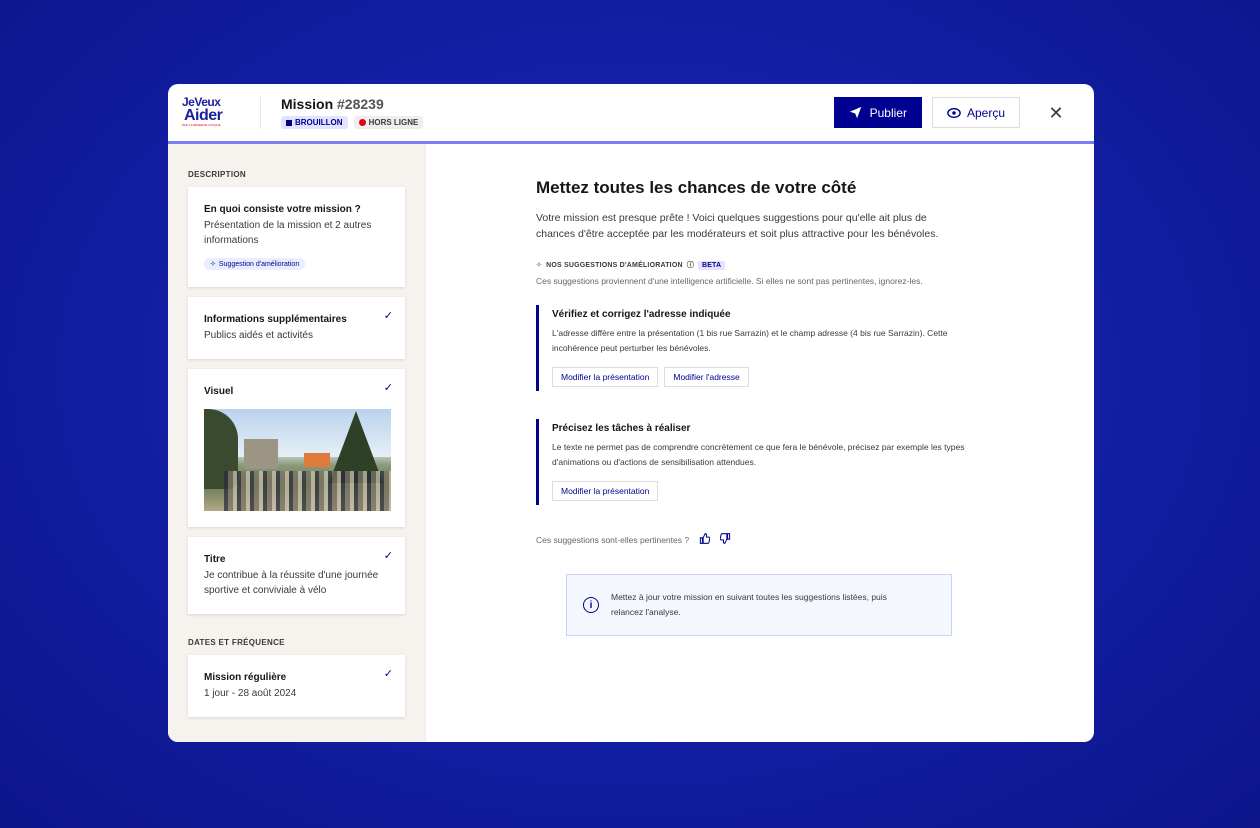 Image resolution: width=1260 pixels, height=828 pixels. Describe the element at coordinates (245, 677) in the screenshot. I see `card-title: Mission régulière` at that location.